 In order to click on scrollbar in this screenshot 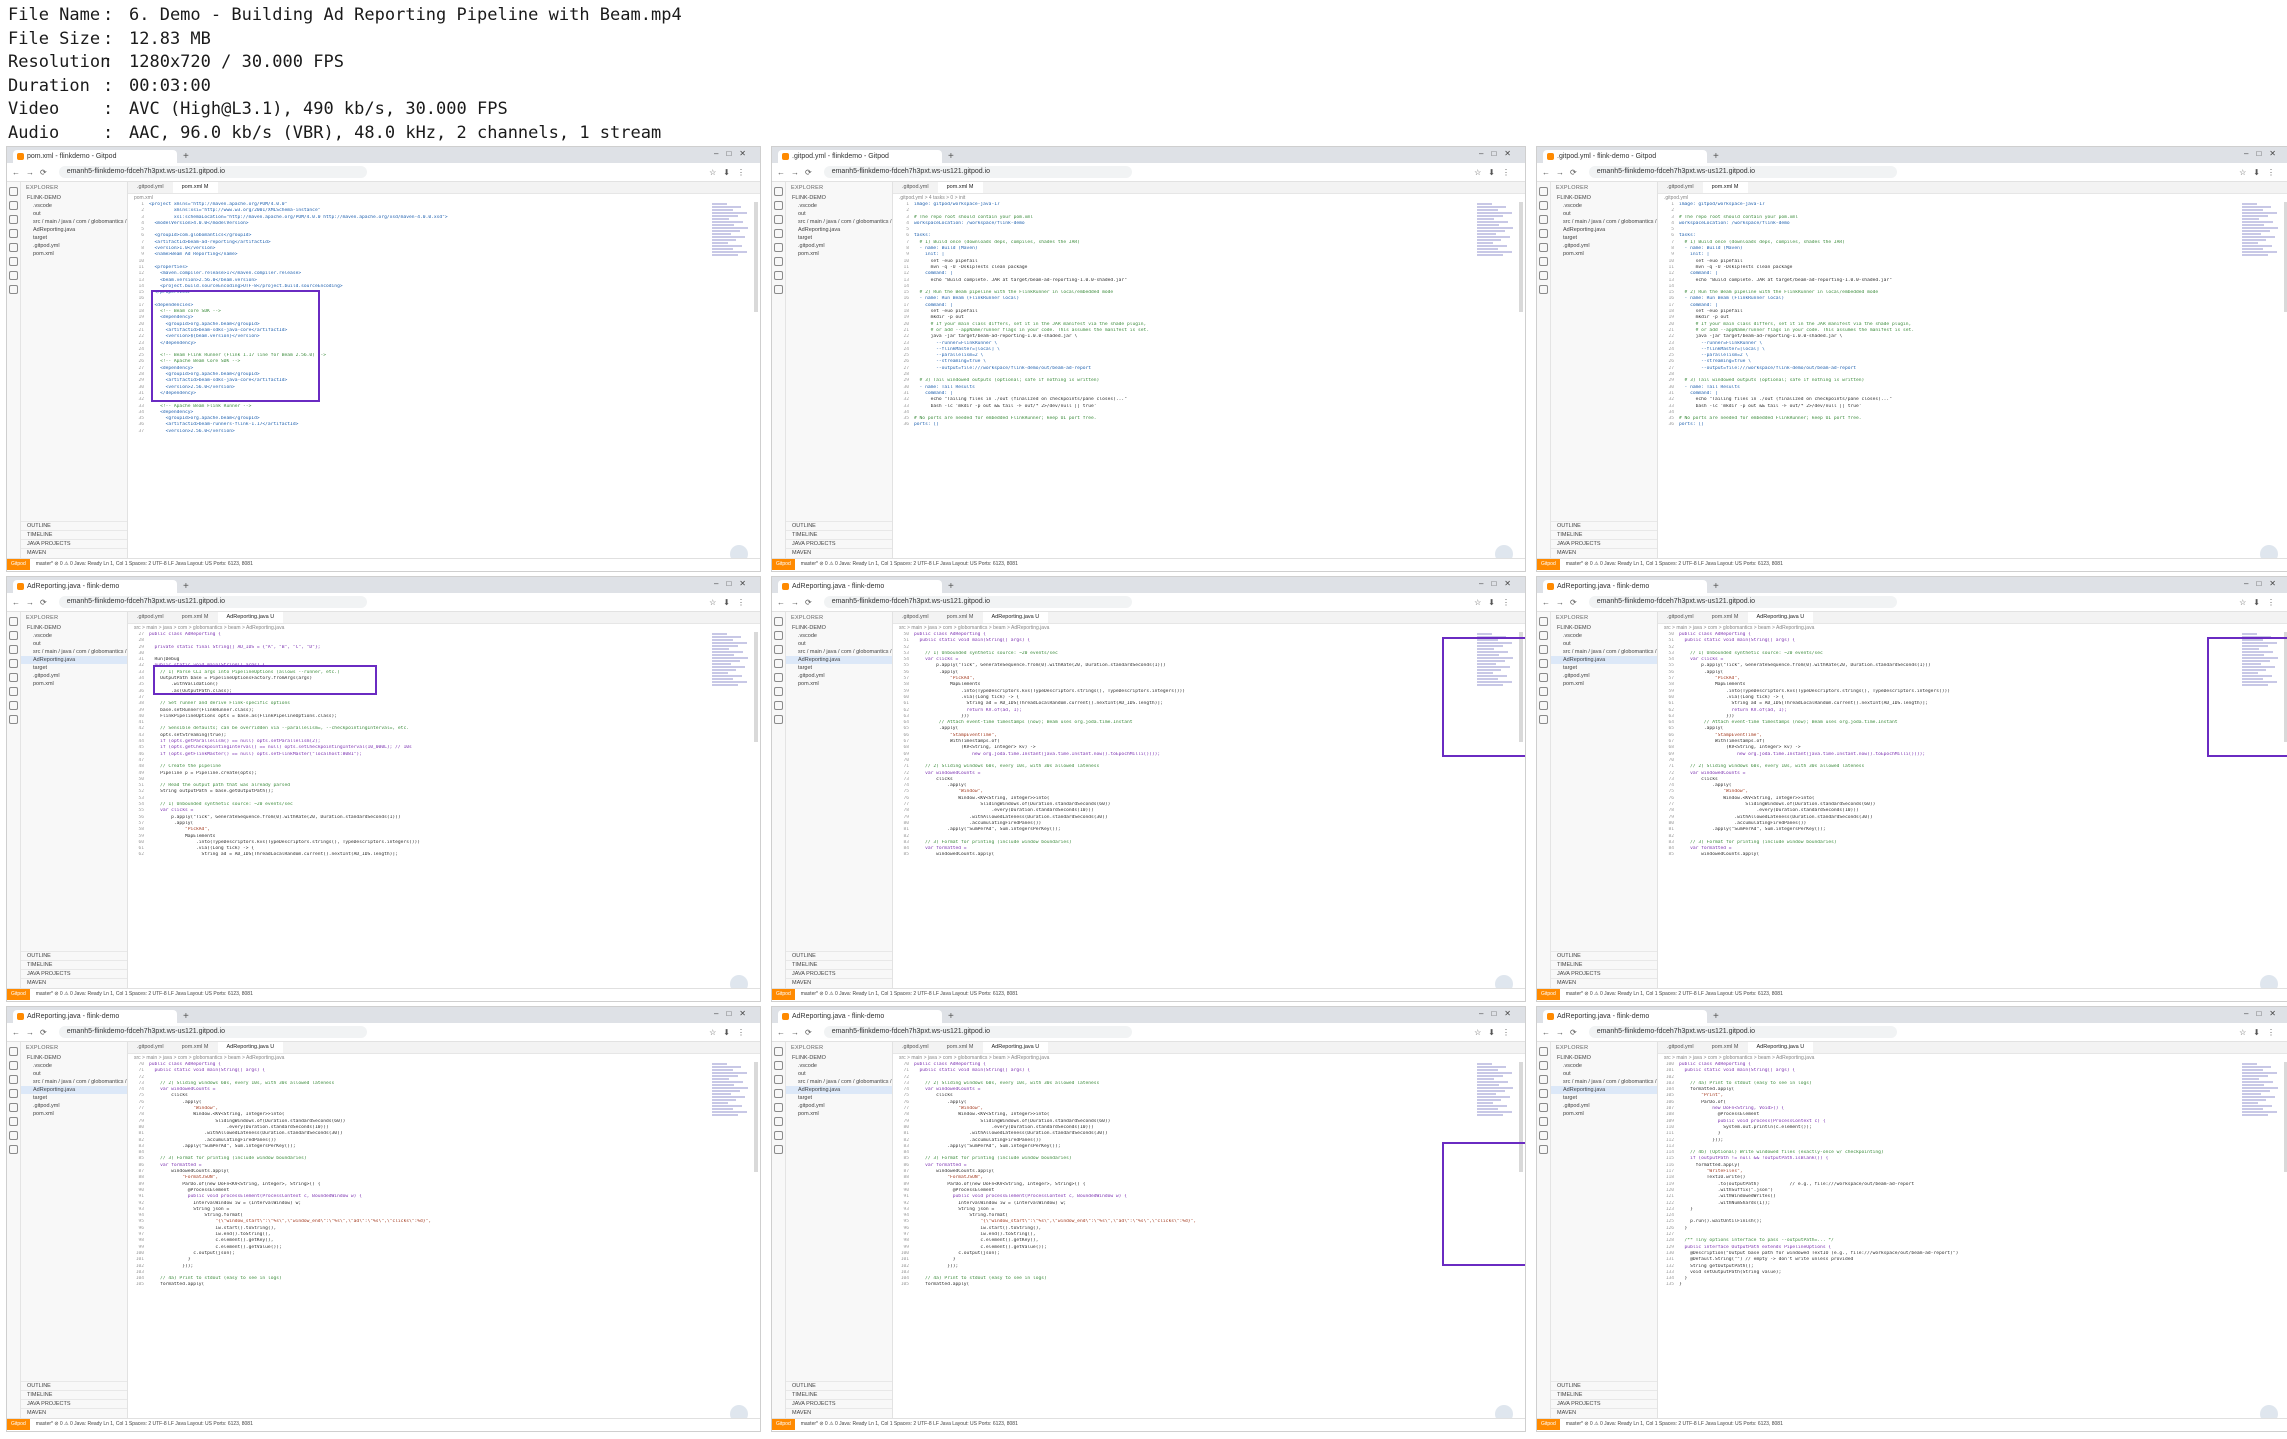, I will do `click(756, 1117)`.